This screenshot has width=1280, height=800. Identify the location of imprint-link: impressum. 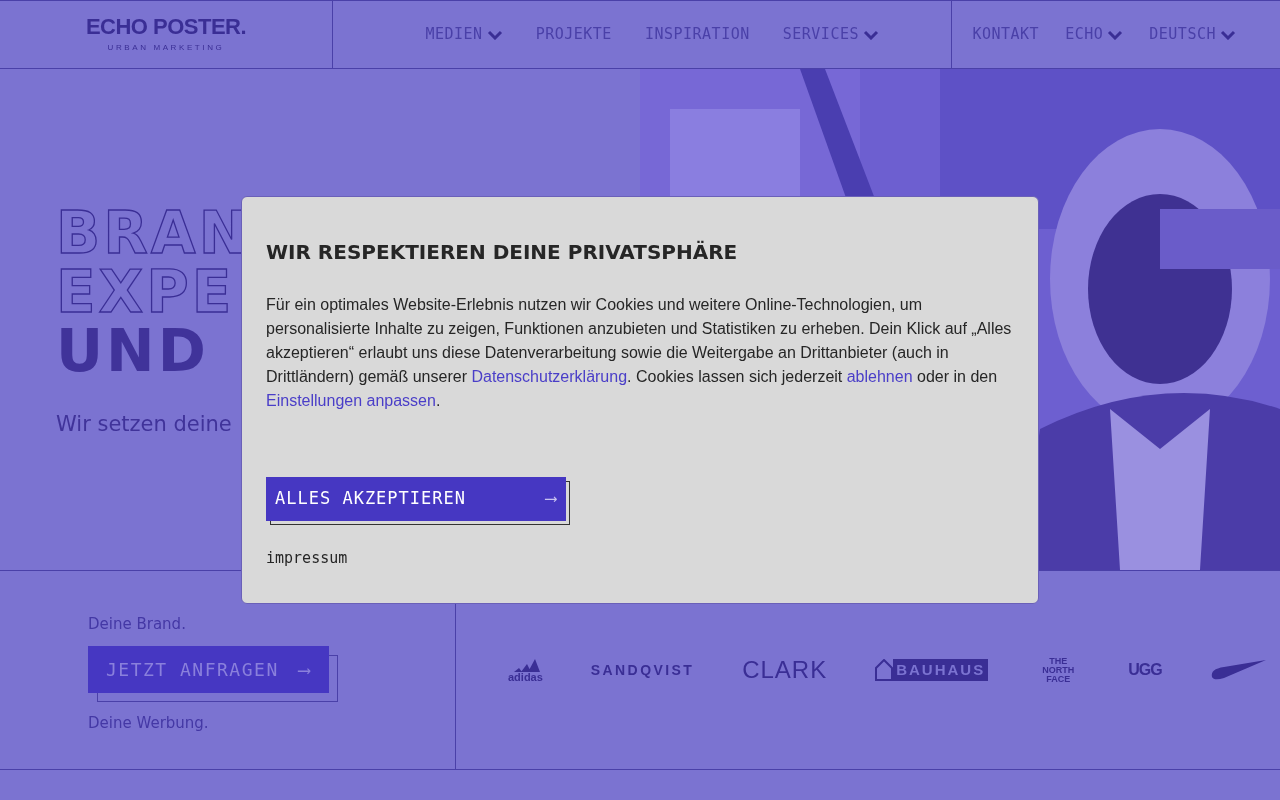
(307, 558).